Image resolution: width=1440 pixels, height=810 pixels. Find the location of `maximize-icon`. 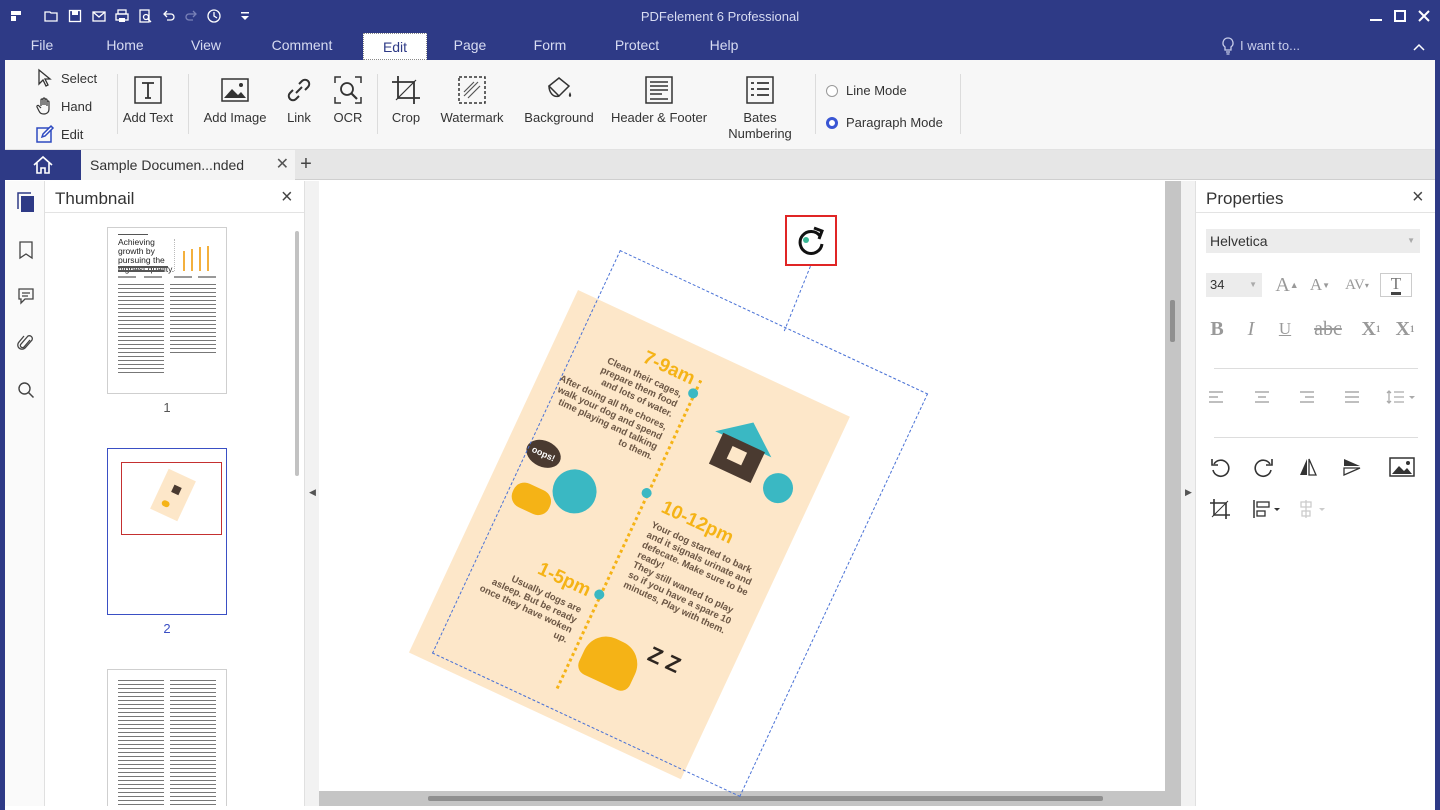

maximize-icon is located at coordinates (1400, 16).